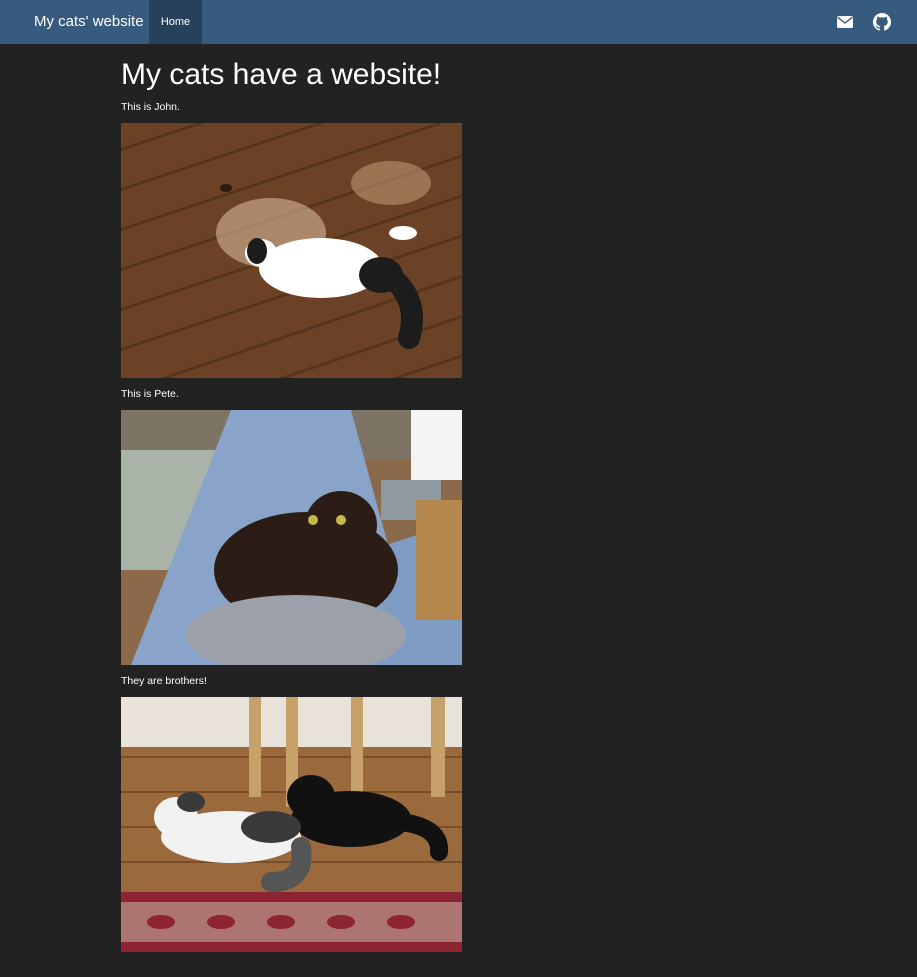  Describe the element at coordinates (882, 22) in the screenshot. I see `github-icon` at that location.